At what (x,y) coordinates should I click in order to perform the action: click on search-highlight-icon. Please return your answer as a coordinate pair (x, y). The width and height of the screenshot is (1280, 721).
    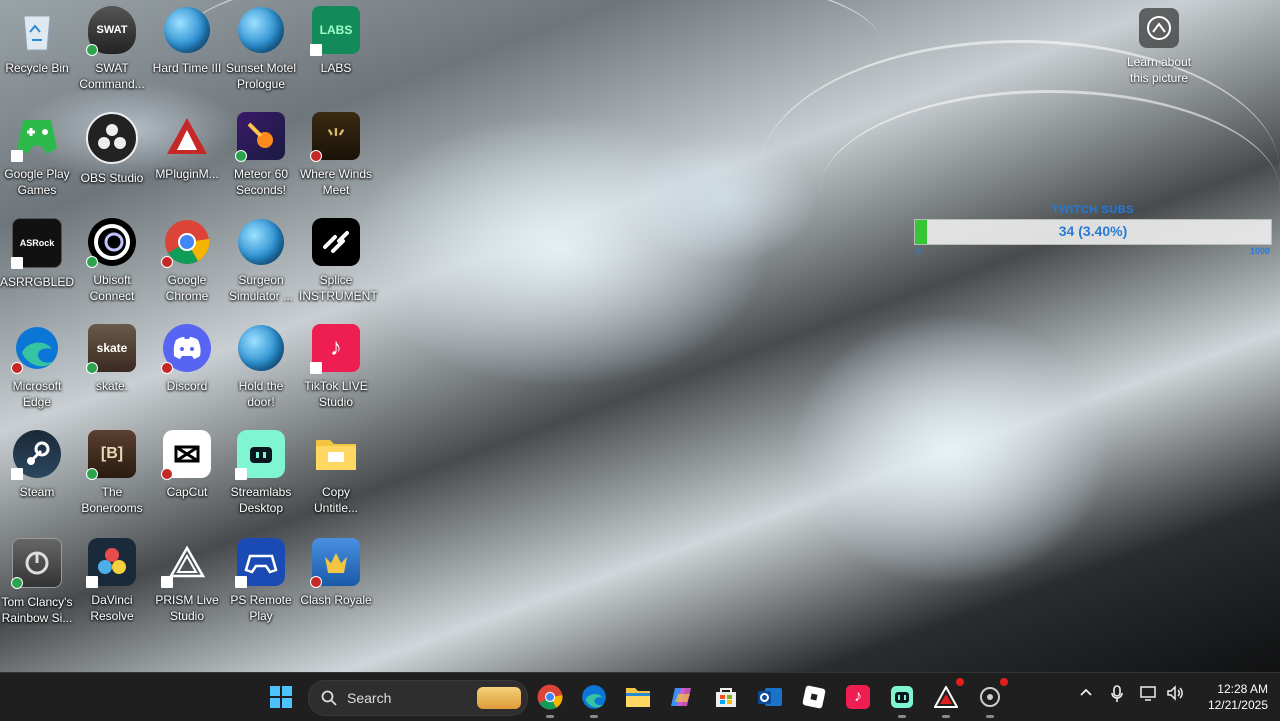
    Looking at the image, I should click on (499, 698).